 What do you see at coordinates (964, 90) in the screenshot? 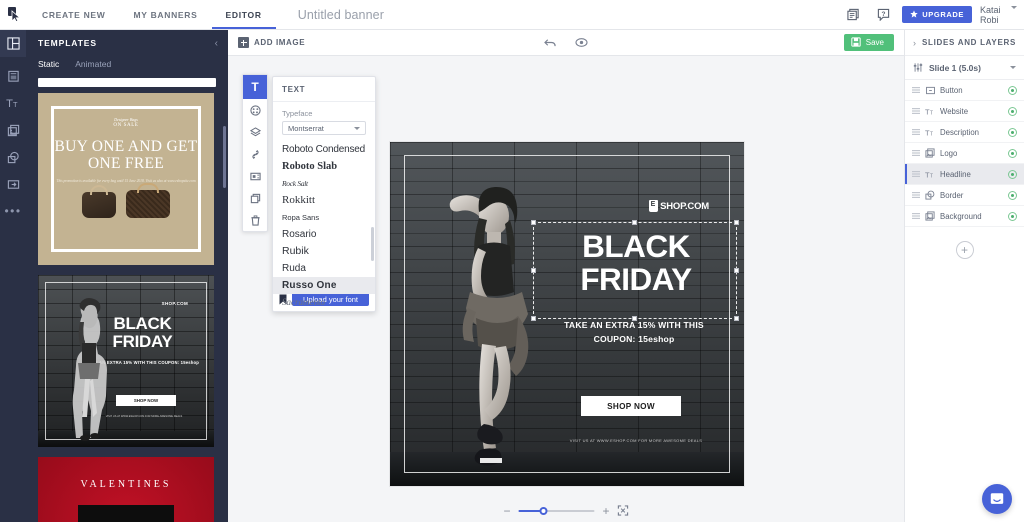
I see `layer-row-button: Button` at bounding box center [964, 90].